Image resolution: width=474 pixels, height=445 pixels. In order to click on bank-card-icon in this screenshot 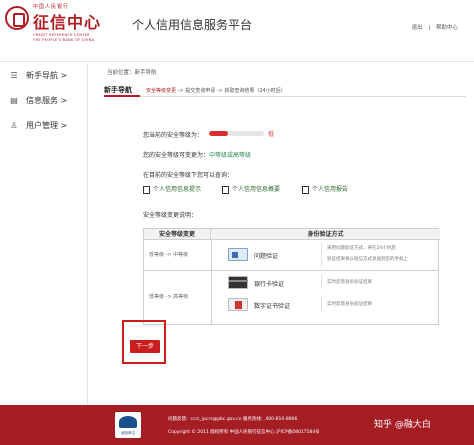, I will do `click(238, 282)`.